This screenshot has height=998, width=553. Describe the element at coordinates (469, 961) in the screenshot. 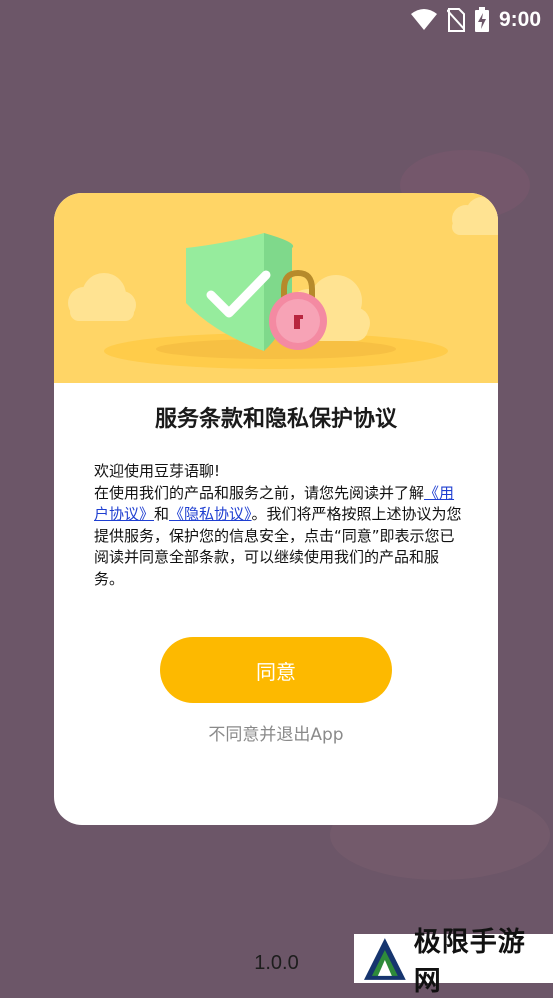

I see `watermark-text: 极限手游网` at that location.